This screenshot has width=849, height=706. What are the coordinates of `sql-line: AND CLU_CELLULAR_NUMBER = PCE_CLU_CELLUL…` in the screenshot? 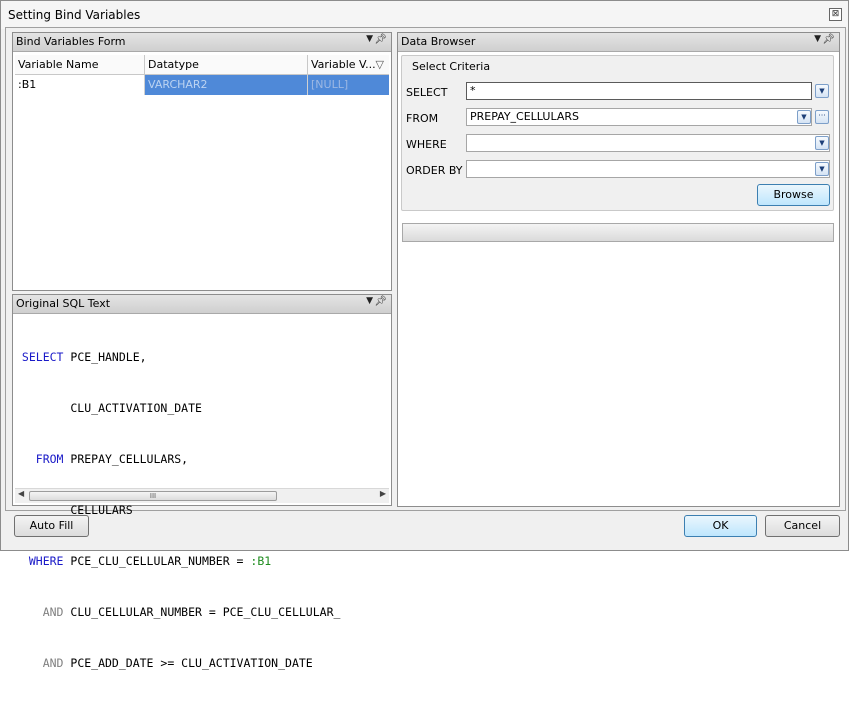 It's located at (178, 612).